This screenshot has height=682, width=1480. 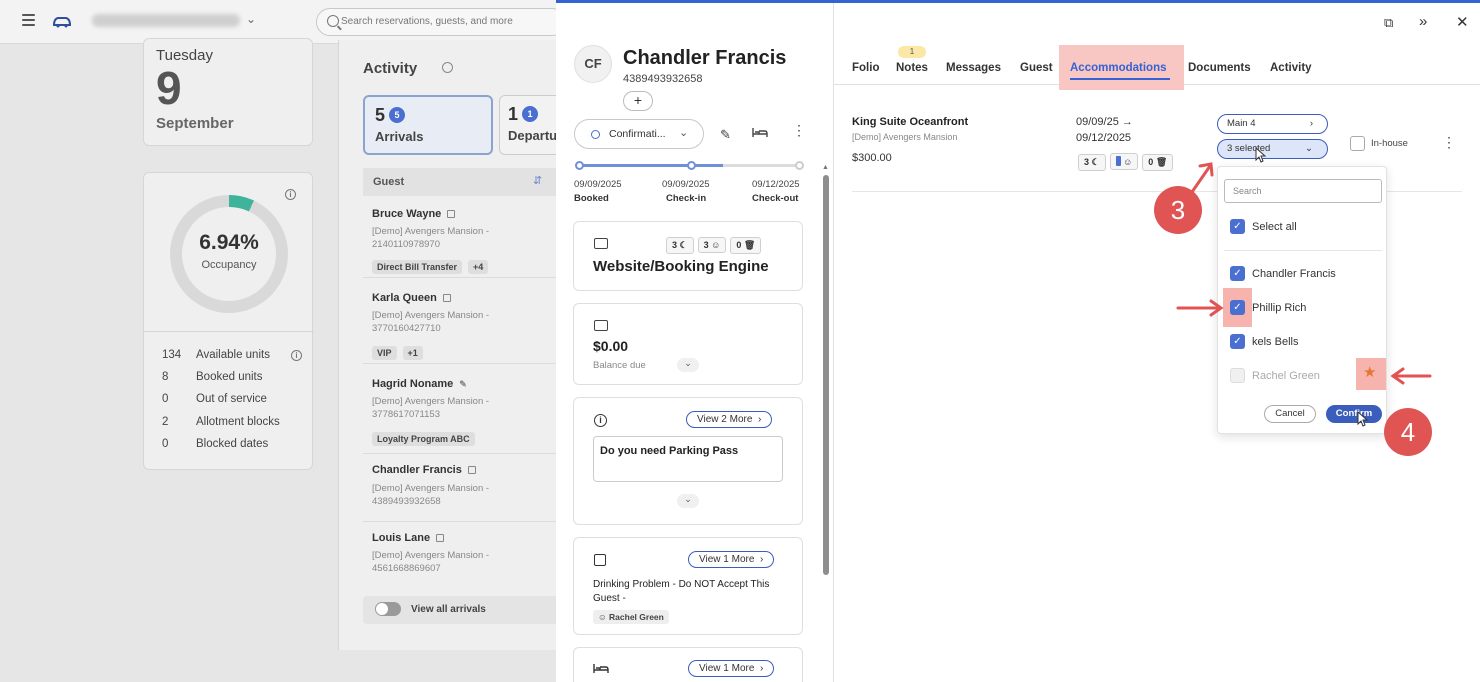 I want to click on stat-row: 0 Out of service, so click(x=214, y=399).